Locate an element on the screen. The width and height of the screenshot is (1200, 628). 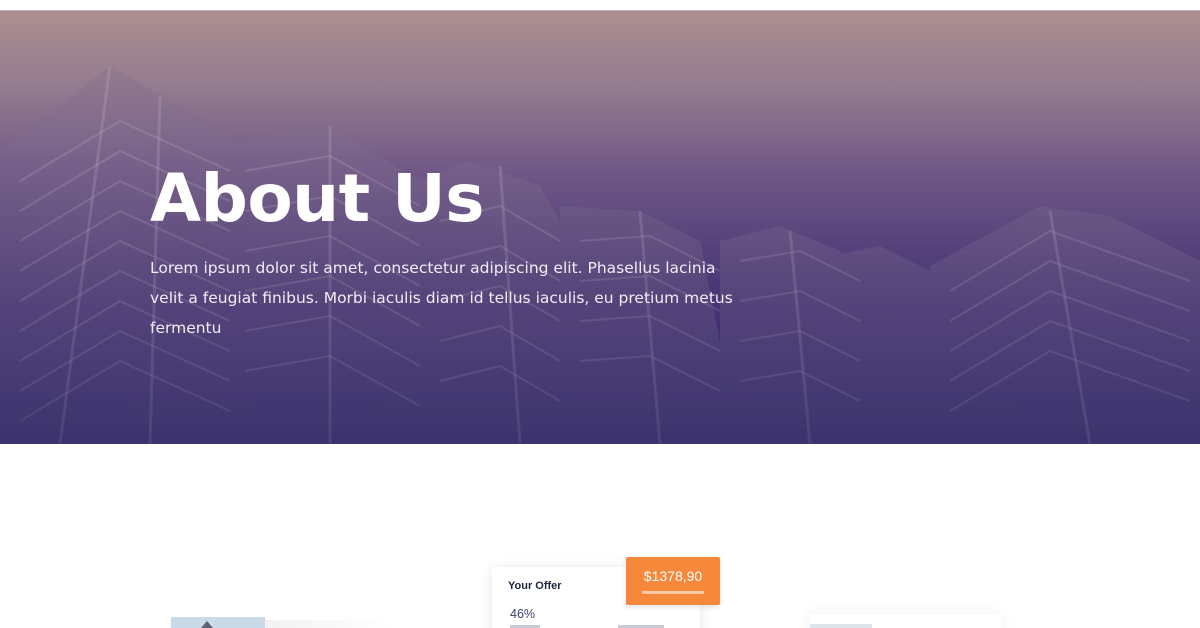
page-title: About Us is located at coordinates (317, 198).